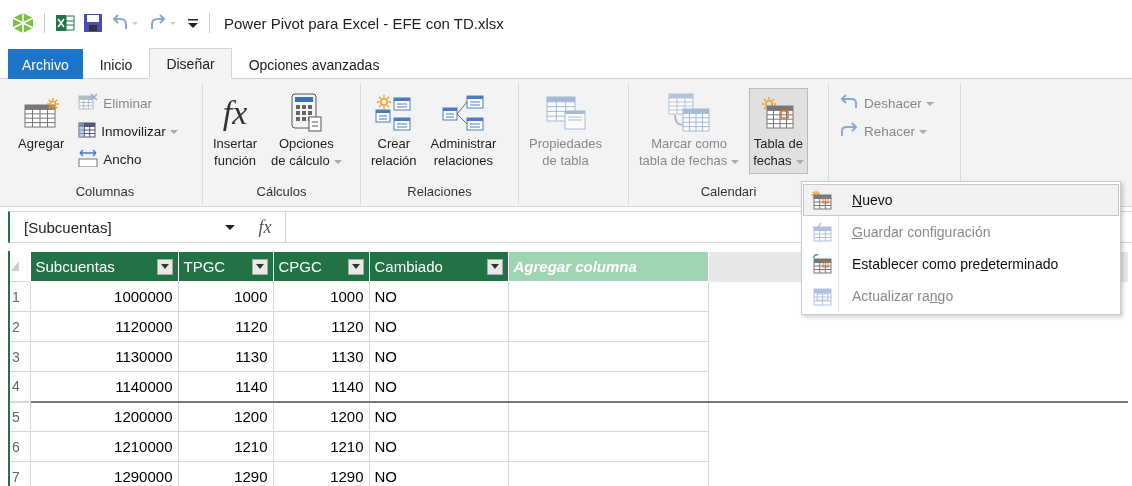 Image resolution: width=1132 pixels, height=486 pixels. Describe the element at coordinates (15, 265) in the screenshot. I see `select-all-corner-icon` at that location.